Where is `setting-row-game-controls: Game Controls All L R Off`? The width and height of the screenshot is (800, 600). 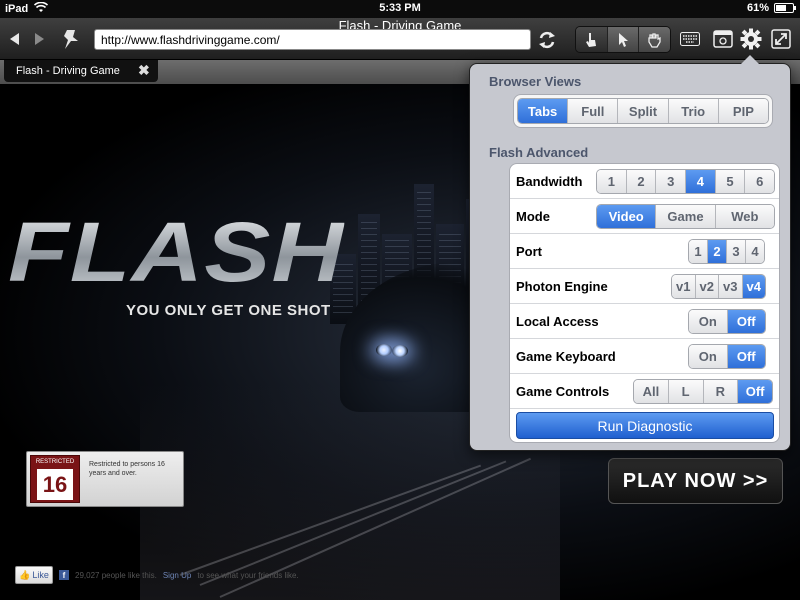
setting-row-game-controls: Game Controls All L R Off is located at coordinates (644, 391).